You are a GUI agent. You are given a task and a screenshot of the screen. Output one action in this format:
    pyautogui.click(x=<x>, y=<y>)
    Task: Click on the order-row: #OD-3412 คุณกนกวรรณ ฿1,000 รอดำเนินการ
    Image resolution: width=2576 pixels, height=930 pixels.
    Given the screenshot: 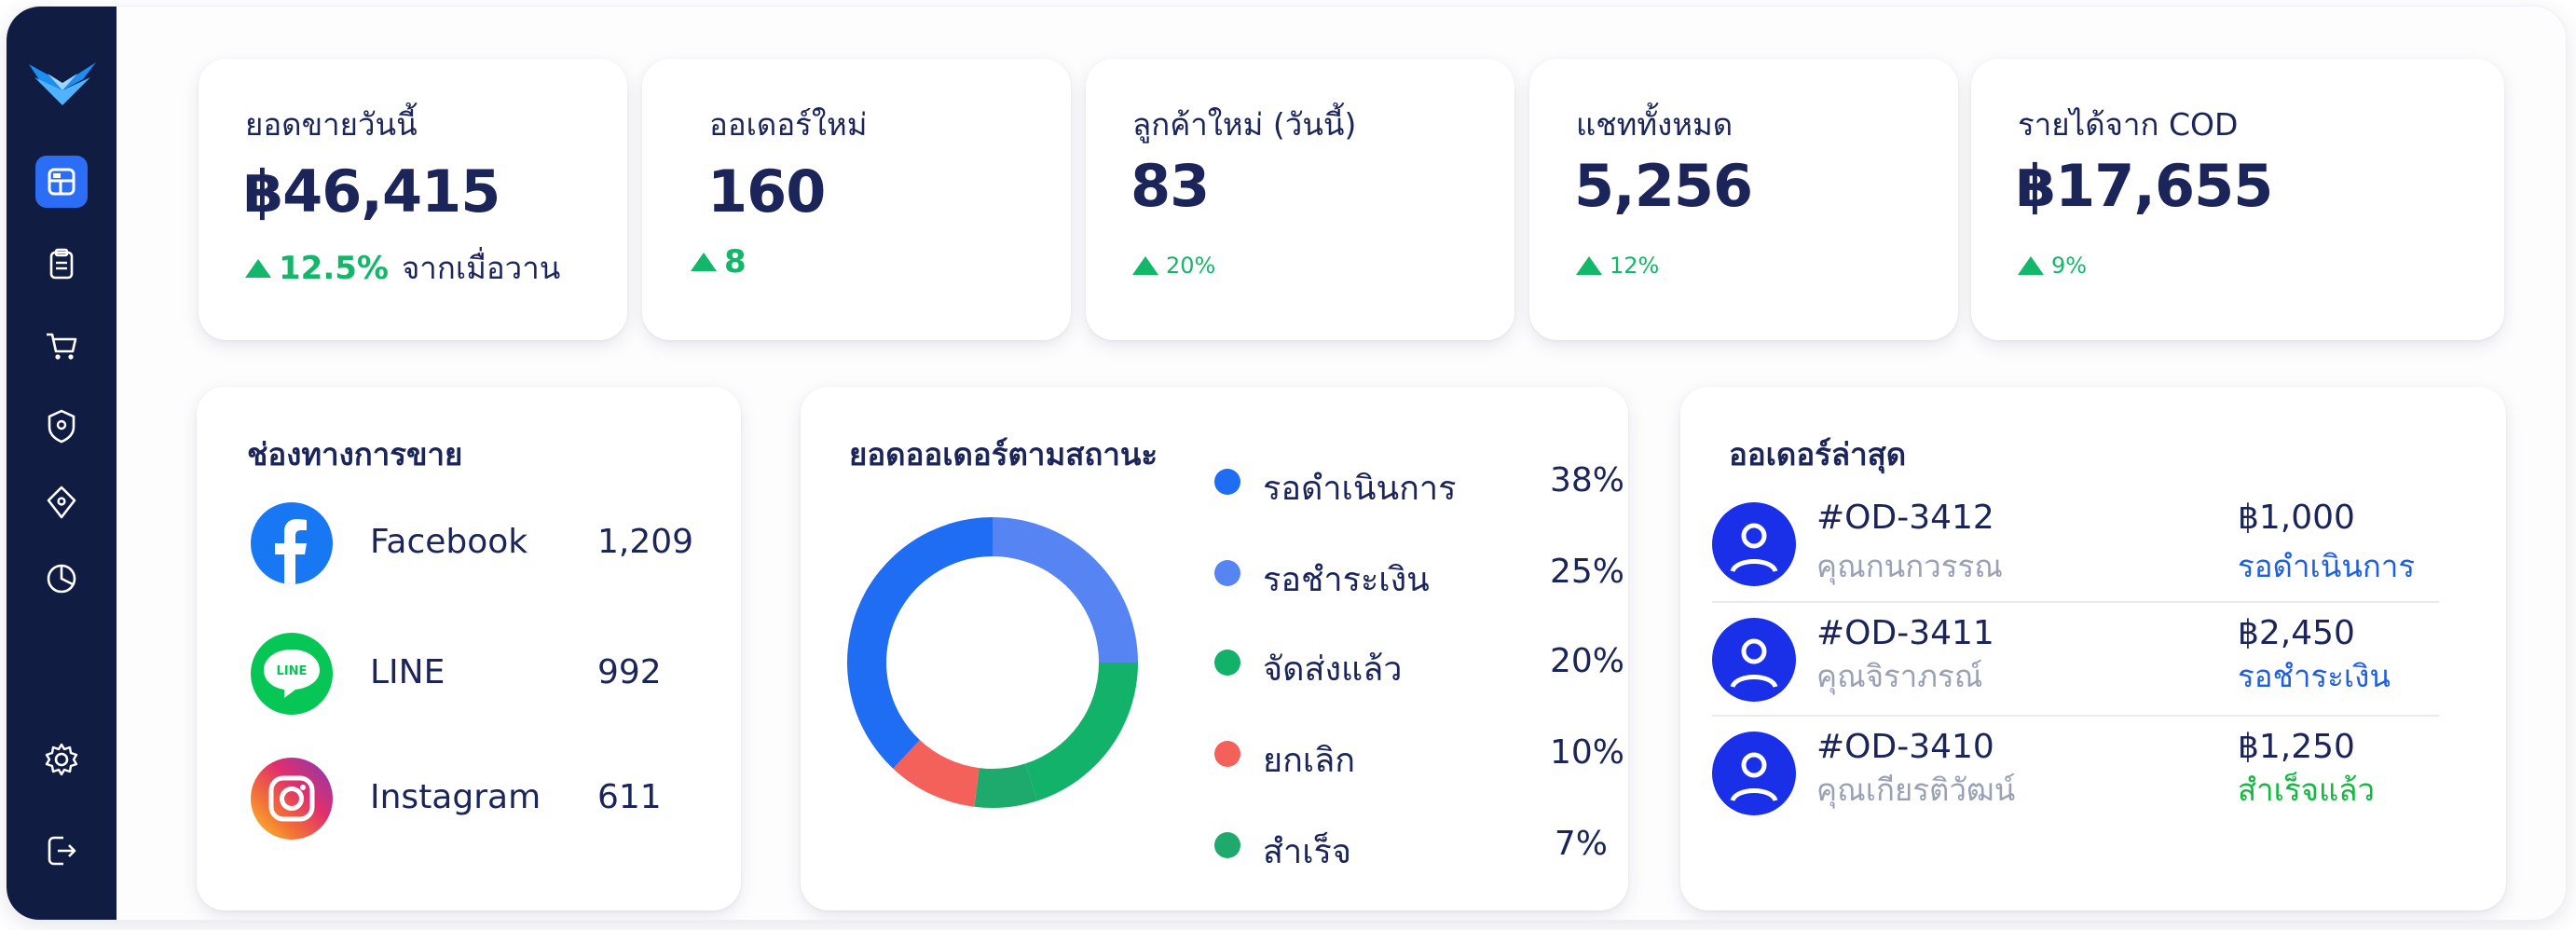 What is the action you would take?
    pyautogui.click(x=2075, y=550)
    